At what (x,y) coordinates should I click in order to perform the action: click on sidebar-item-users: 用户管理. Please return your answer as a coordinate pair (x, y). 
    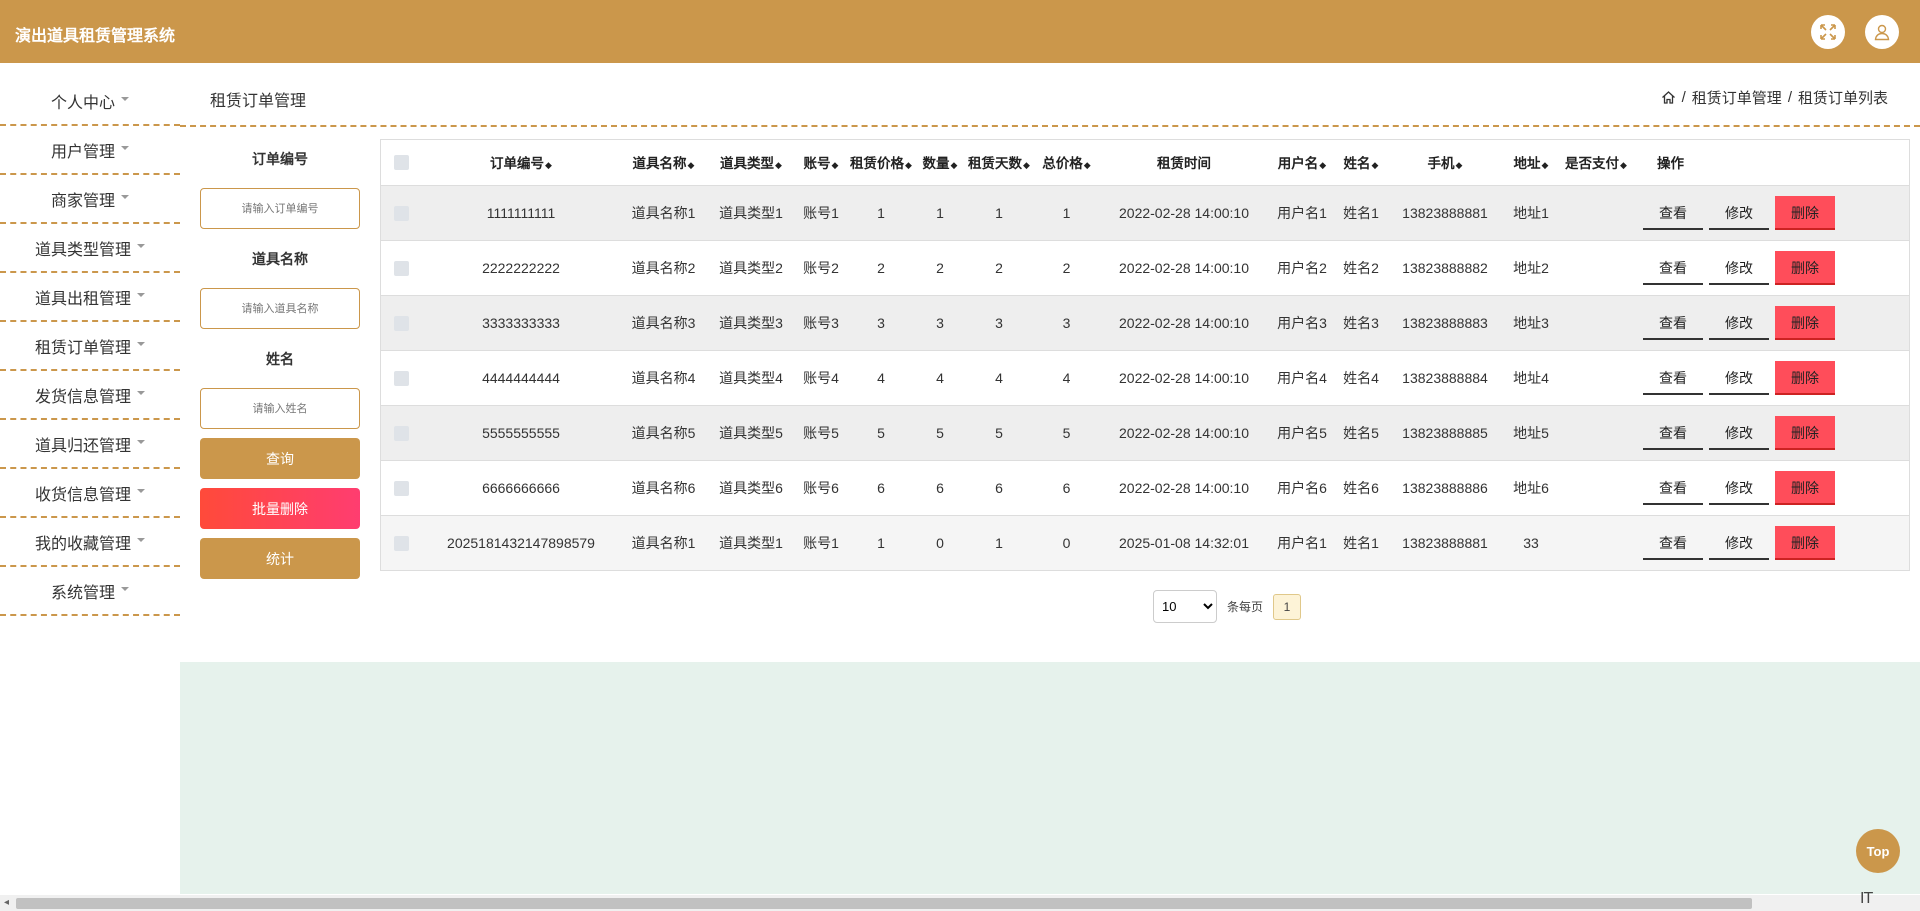
    Looking at the image, I should click on (90, 150).